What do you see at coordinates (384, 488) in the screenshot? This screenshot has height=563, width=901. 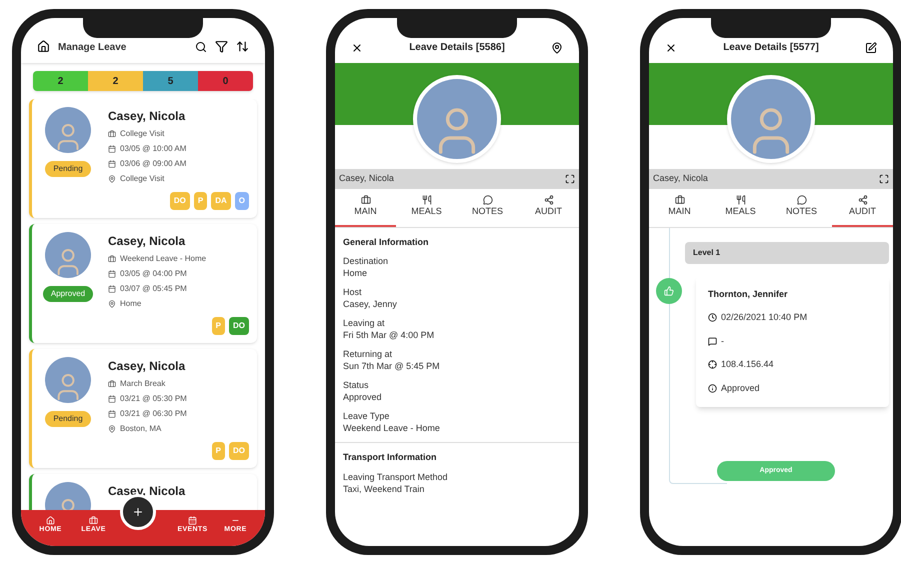 I see `field-value: Taxi, Weekend Train` at bounding box center [384, 488].